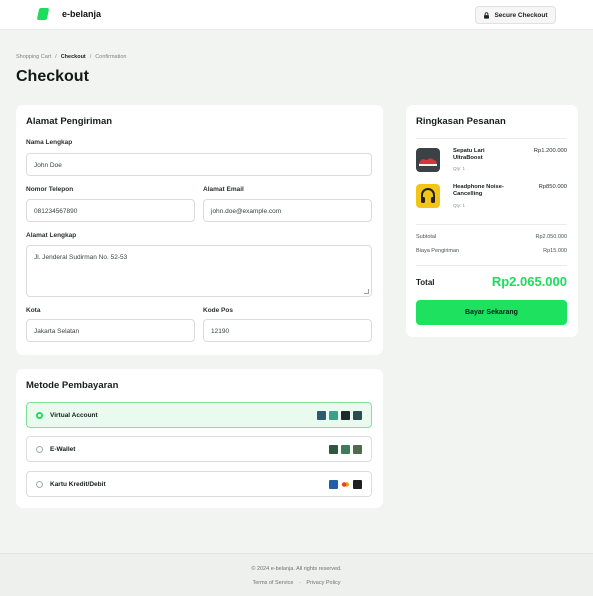 The image size is (593, 596). What do you see at coordinates (425, 282) in the screenshot?
I see `total-label: Total` at bounding box center [425, 282].